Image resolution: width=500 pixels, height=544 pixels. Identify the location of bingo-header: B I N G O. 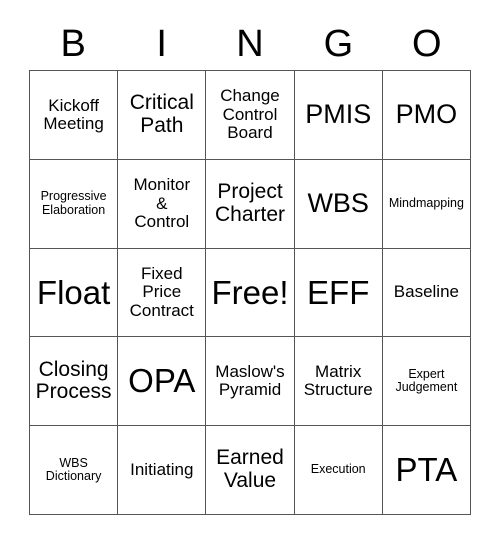
(250, 44).